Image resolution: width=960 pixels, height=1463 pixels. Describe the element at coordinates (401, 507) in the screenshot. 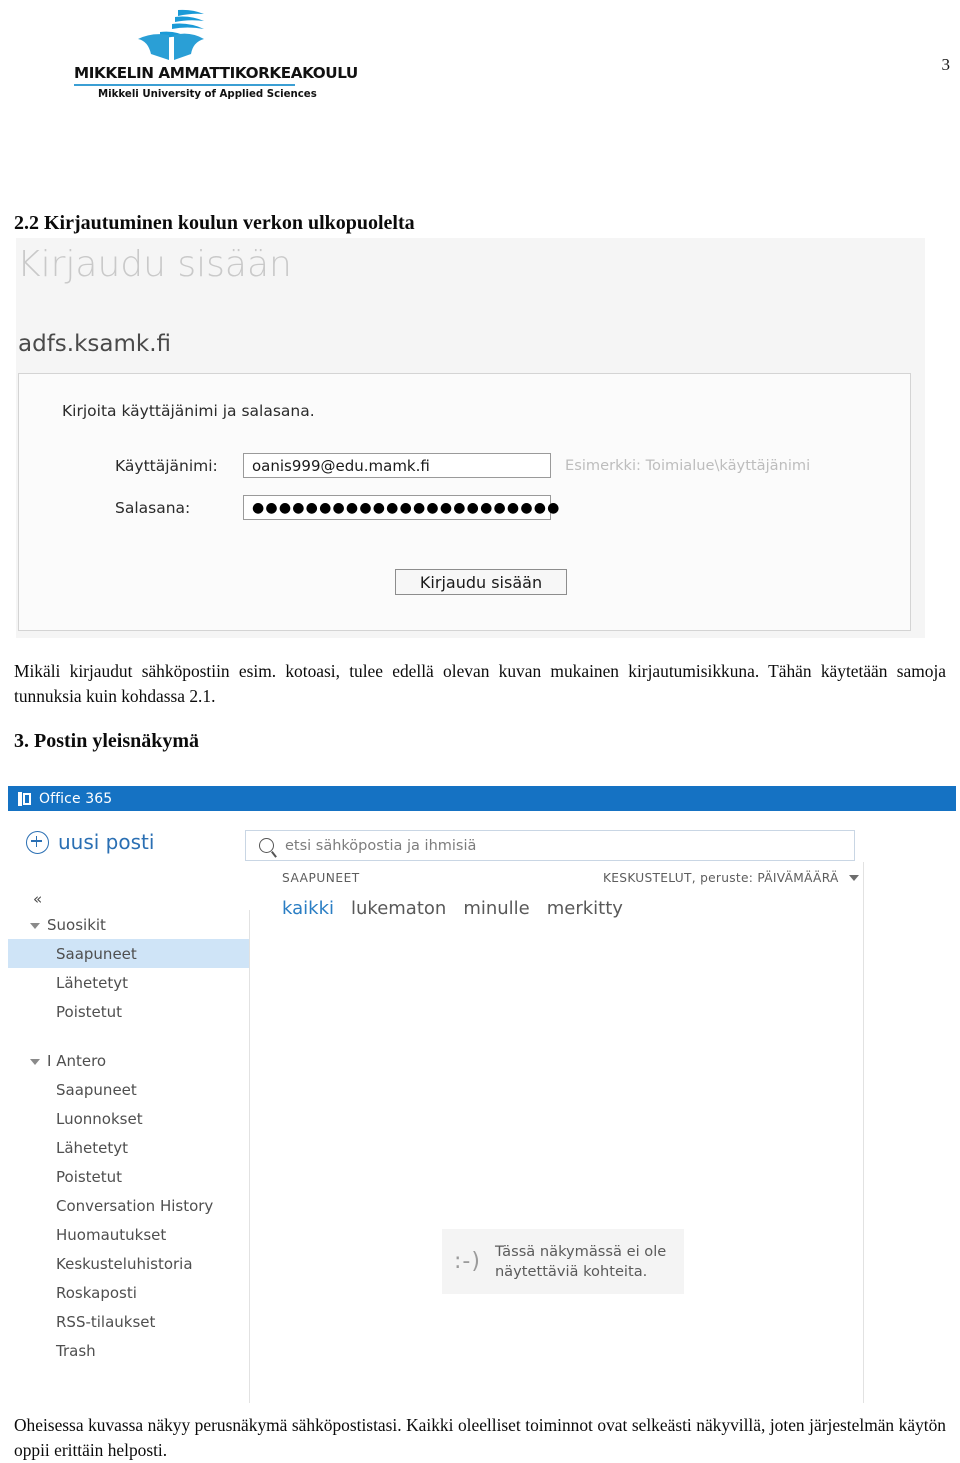

I see `password-input: ●●●●●●●●●●●●●●●●●●●●●●●` at that location.